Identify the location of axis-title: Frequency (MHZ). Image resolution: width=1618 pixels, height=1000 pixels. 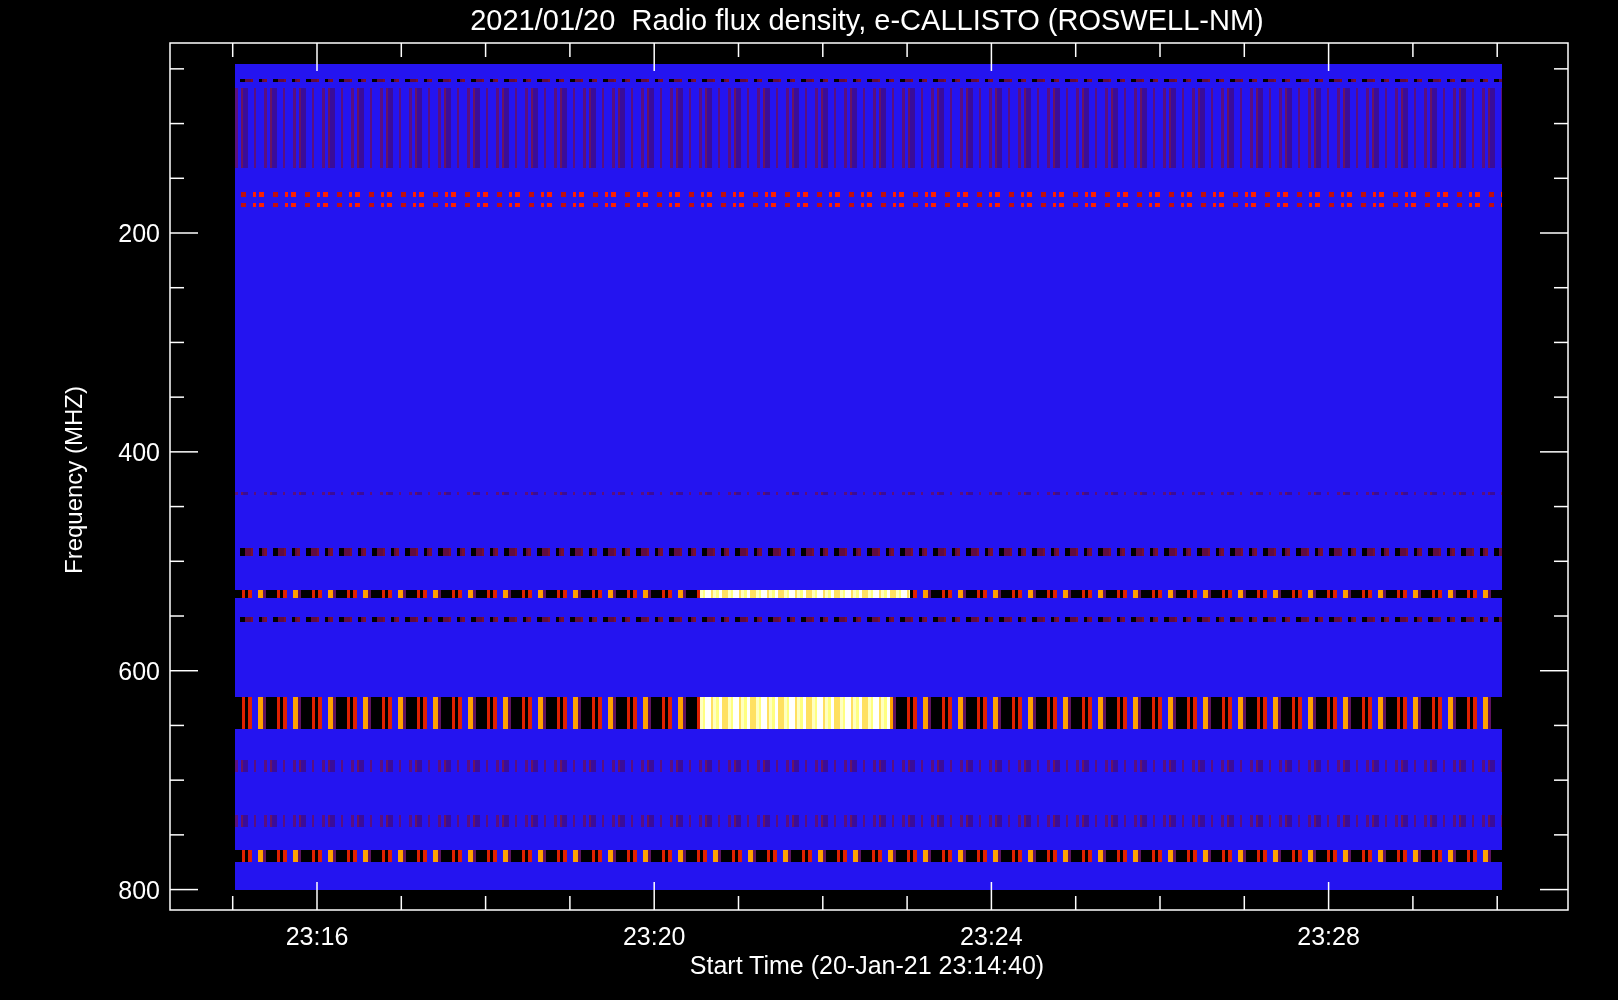
(73, 480).